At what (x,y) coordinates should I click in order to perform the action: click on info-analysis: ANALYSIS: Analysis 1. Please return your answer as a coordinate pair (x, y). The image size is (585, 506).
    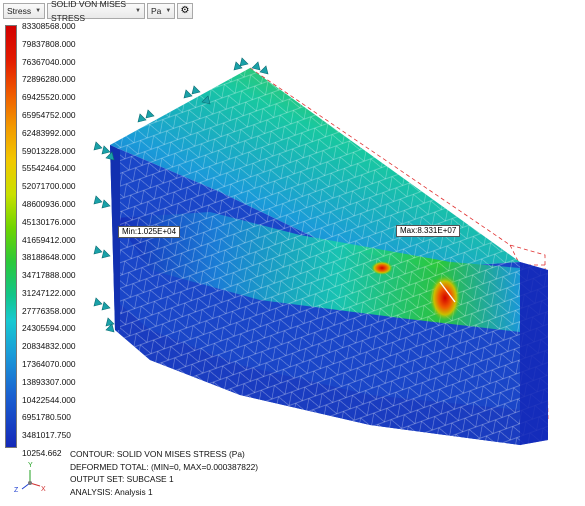
    Looking at the image, I should click on (111, 491).